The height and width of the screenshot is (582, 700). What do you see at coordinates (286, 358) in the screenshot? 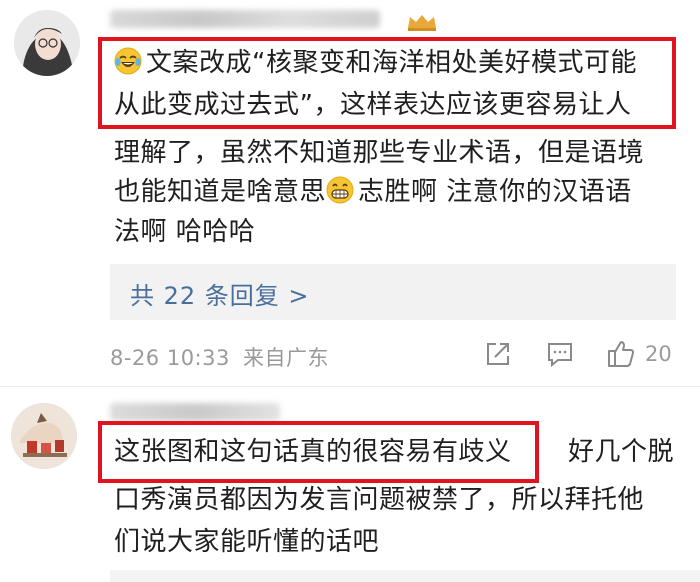
I see `comment-location: 来自广东` at bounding box center [286, 358].